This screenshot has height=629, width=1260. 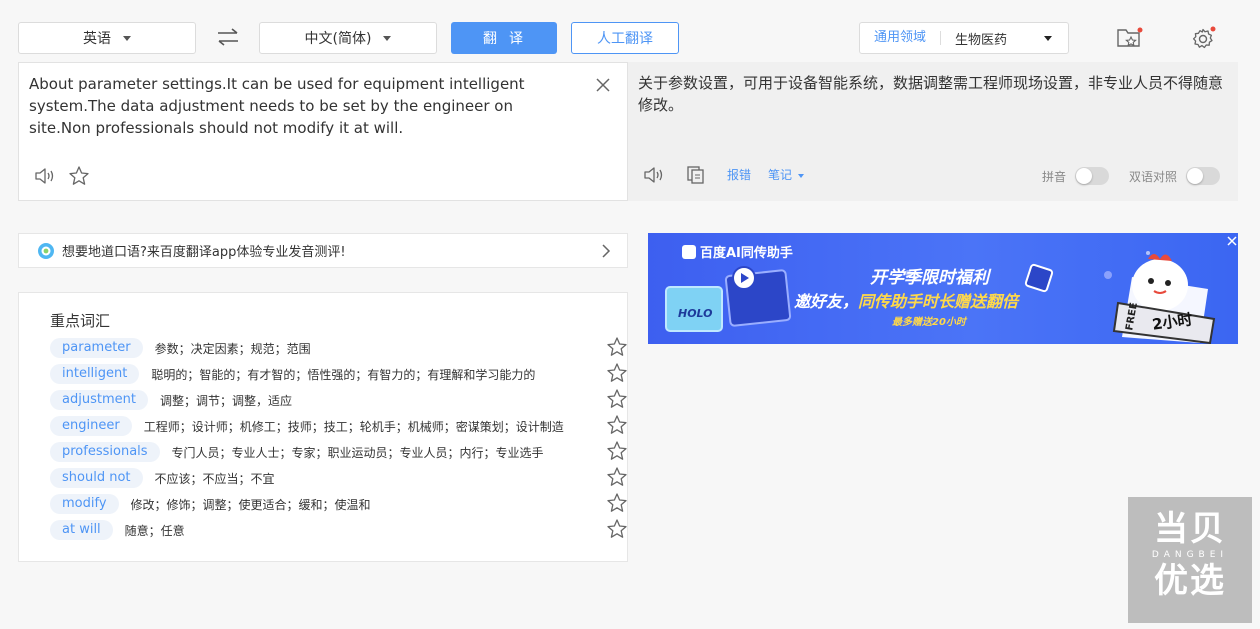 I want to click on banner-brand: 百度AI同传助手, so click(x=737, y=251).